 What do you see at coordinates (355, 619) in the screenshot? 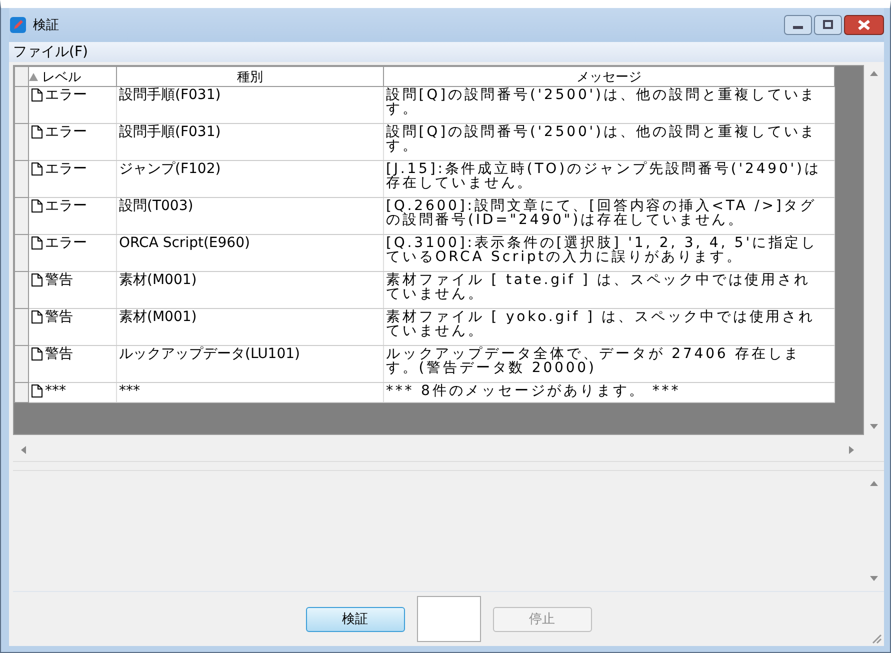
I see `action-button: 検証` at bounding box center [355, 619].